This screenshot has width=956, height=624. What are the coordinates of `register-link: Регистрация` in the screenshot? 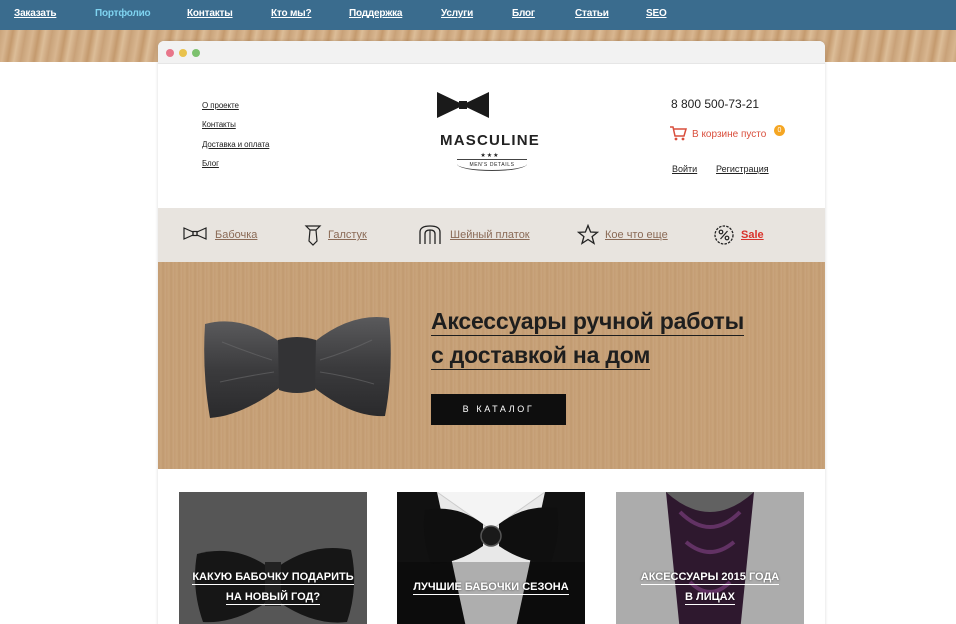 It's located at (742, 169).